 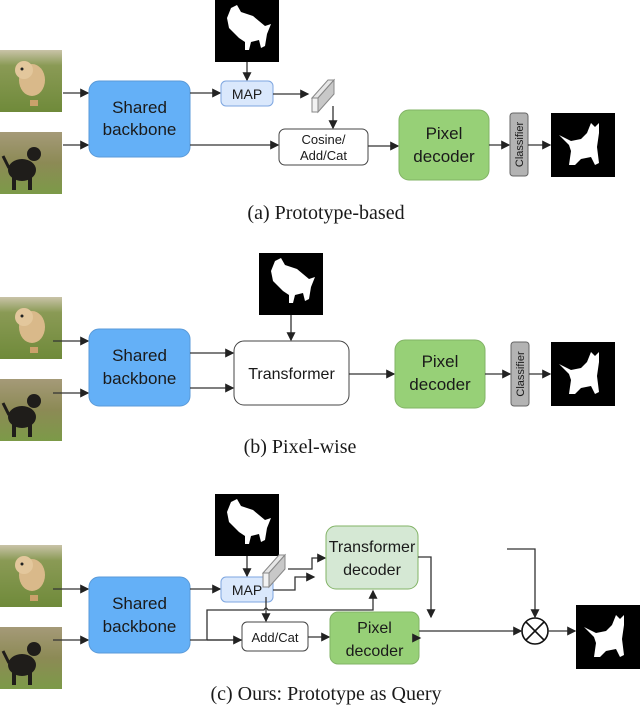 What do you see at coordinates (440, 384) in the screenshot?
I see `pixel-decoder-b-line2: decoder` at bounding box center [440, 384].